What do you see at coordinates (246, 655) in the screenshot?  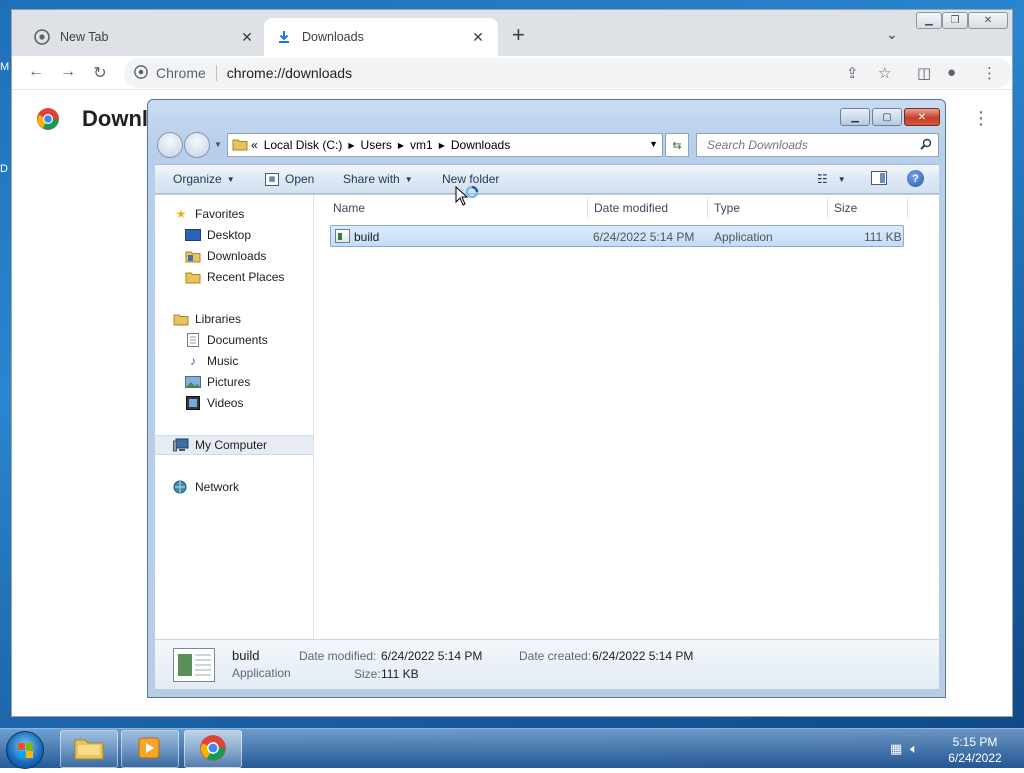 I see `details-file-name: build` at bounding box center [246, 655].